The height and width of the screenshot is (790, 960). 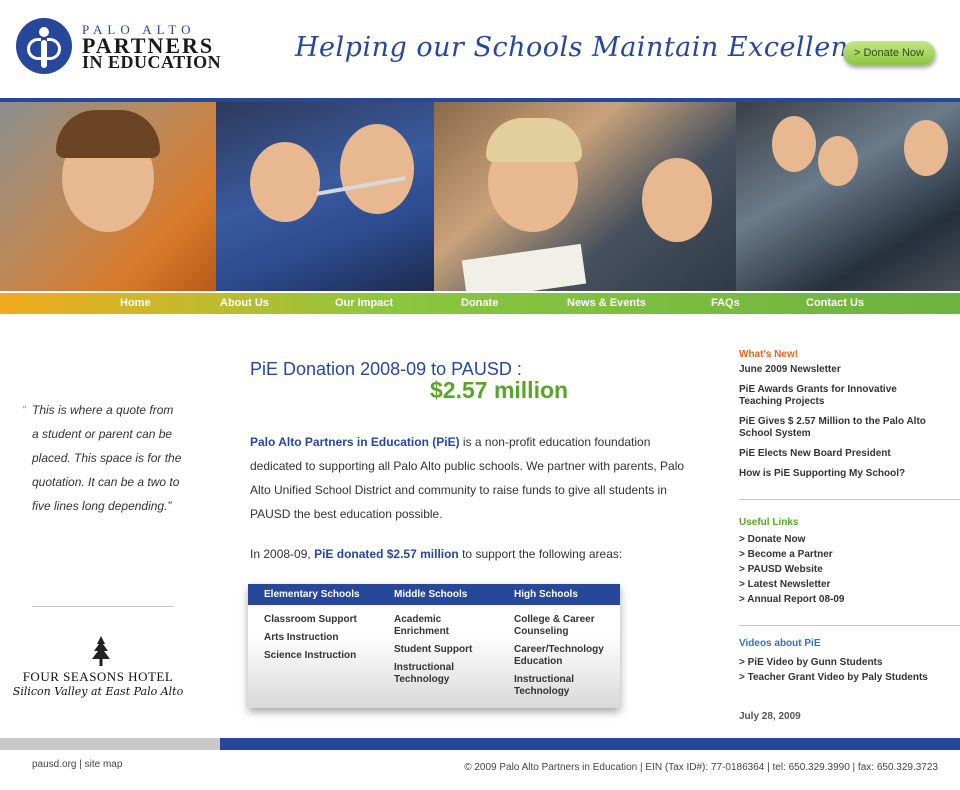 What do you see at coordinates (152, 62) in the screenshot?
I see `logo-line-2: IN EDUCATION` at bounding box center [152, 62].